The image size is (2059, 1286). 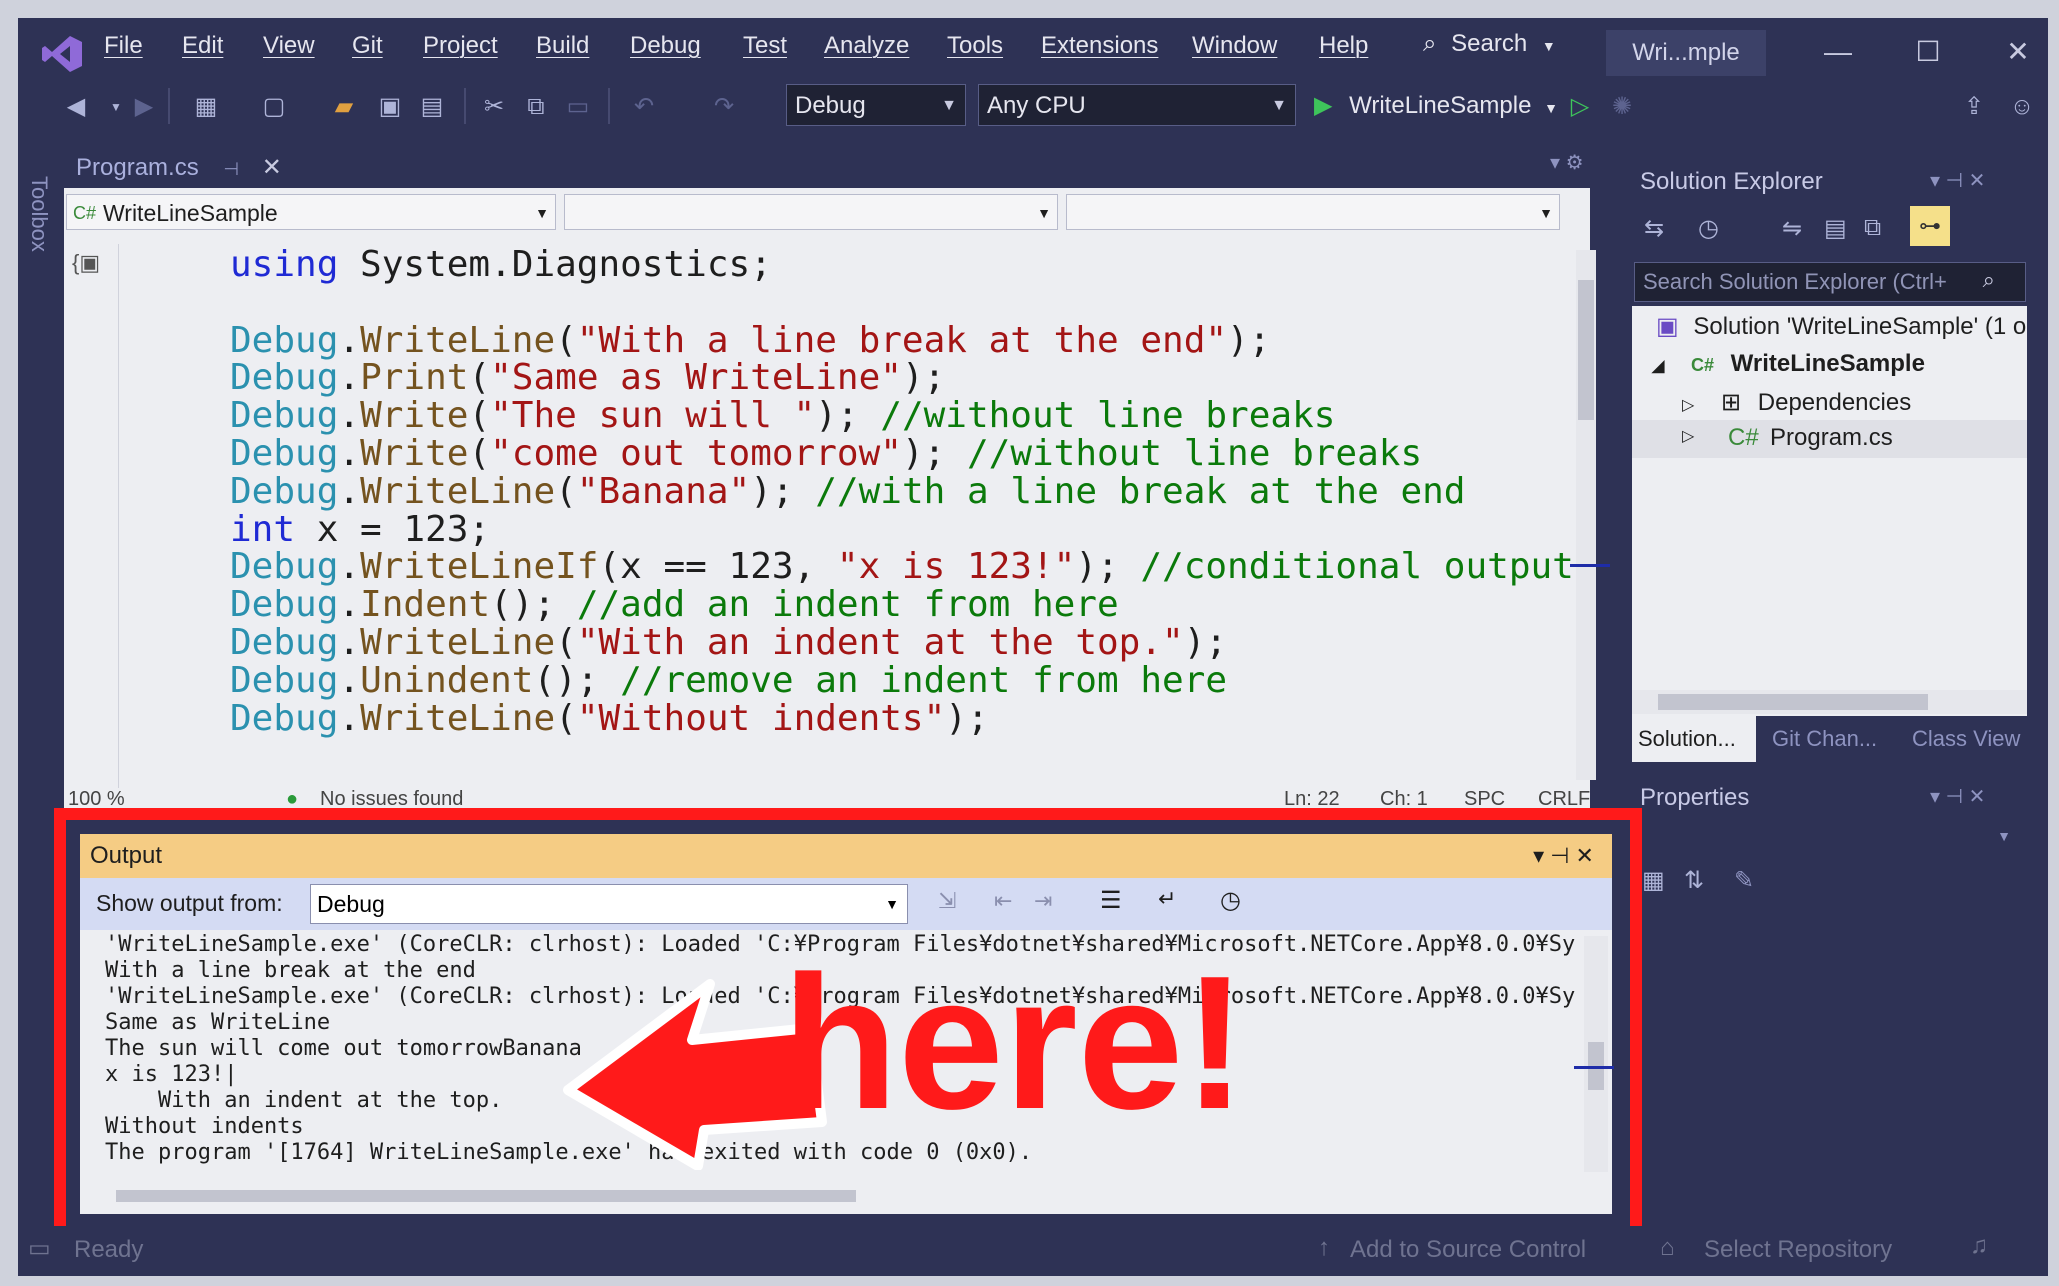 What do you see at coordinates (367, 46) in the screenshot?
I see `menu-git: Git` at bounding box center [367, 46].